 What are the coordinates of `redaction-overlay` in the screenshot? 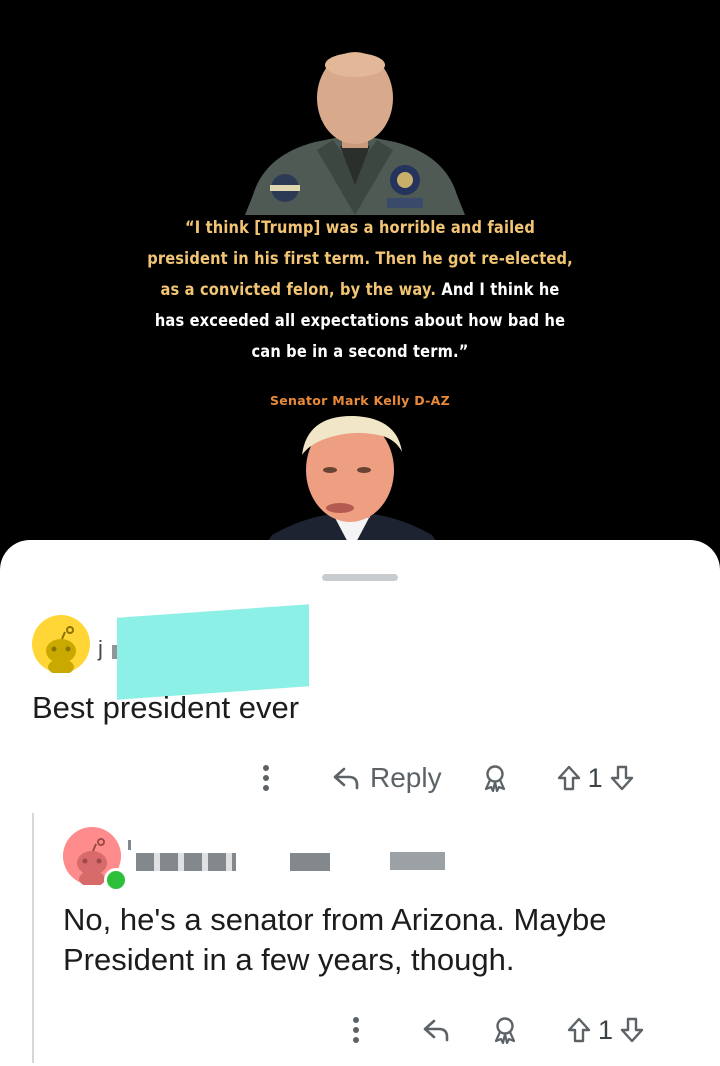 It's located at (213, 652).